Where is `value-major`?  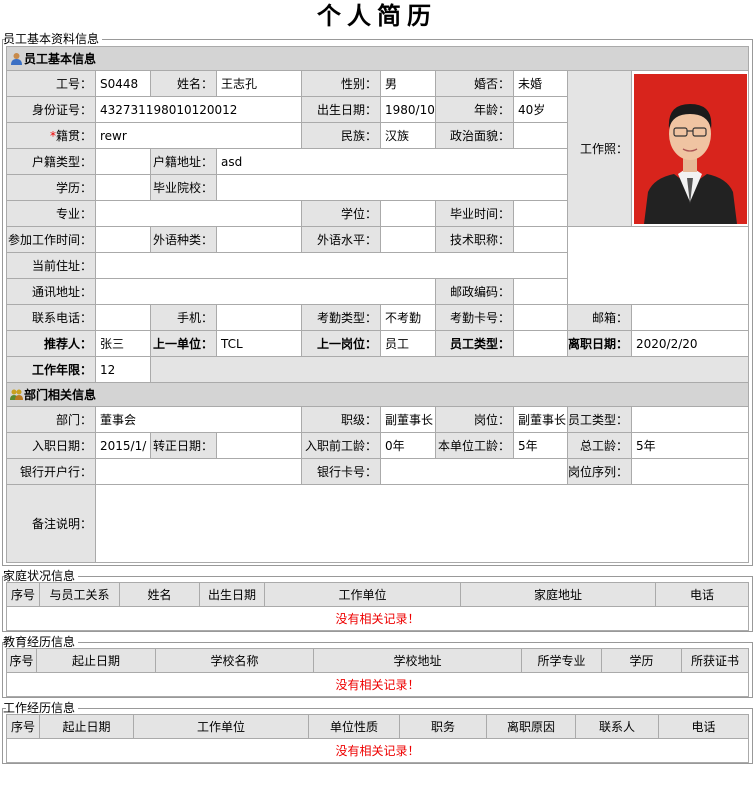
value-major is located at coordinates (198, 213).